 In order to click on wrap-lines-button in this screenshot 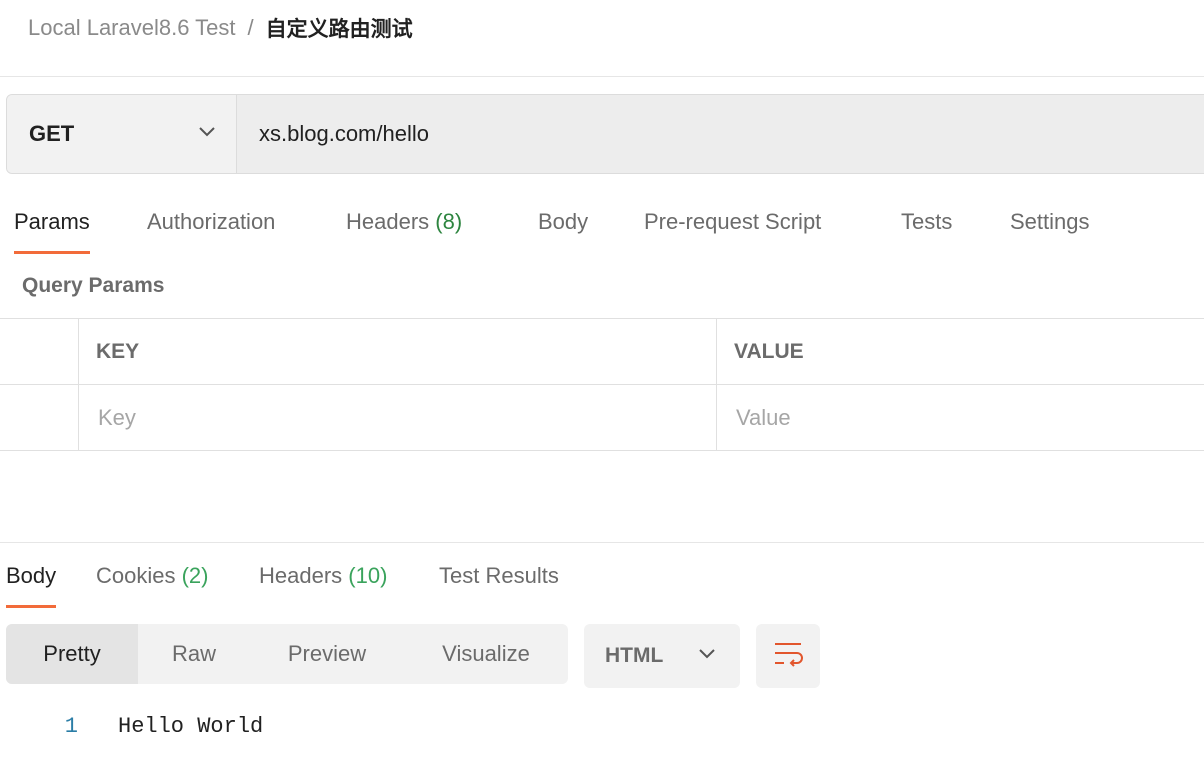, I will do `click(788, 656)`.